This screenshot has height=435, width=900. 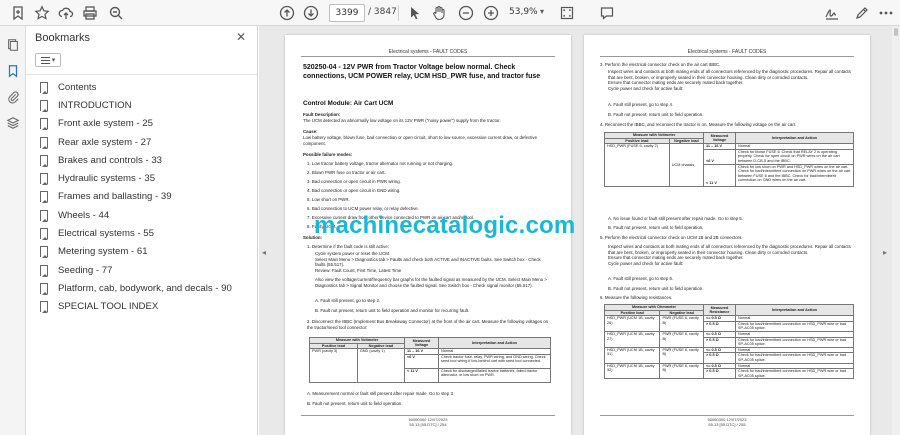 I want to click on step-5-option-a: A. Fault still present, go to step 6., so click(x=641, y=278).